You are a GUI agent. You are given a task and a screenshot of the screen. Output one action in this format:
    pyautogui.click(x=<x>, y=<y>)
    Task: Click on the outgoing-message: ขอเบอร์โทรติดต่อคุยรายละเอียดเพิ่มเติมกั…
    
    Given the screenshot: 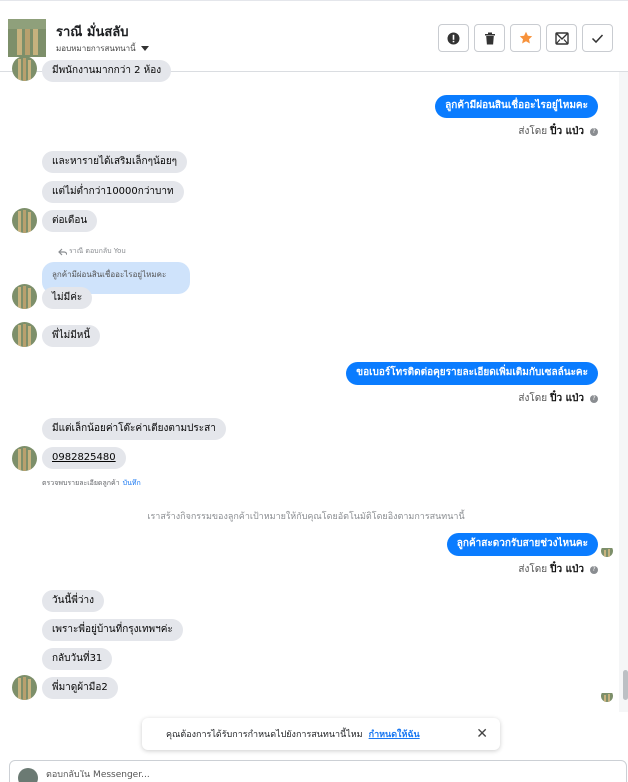 What is the action you would take?
    pyautogui.click(x=472, y=373)
    